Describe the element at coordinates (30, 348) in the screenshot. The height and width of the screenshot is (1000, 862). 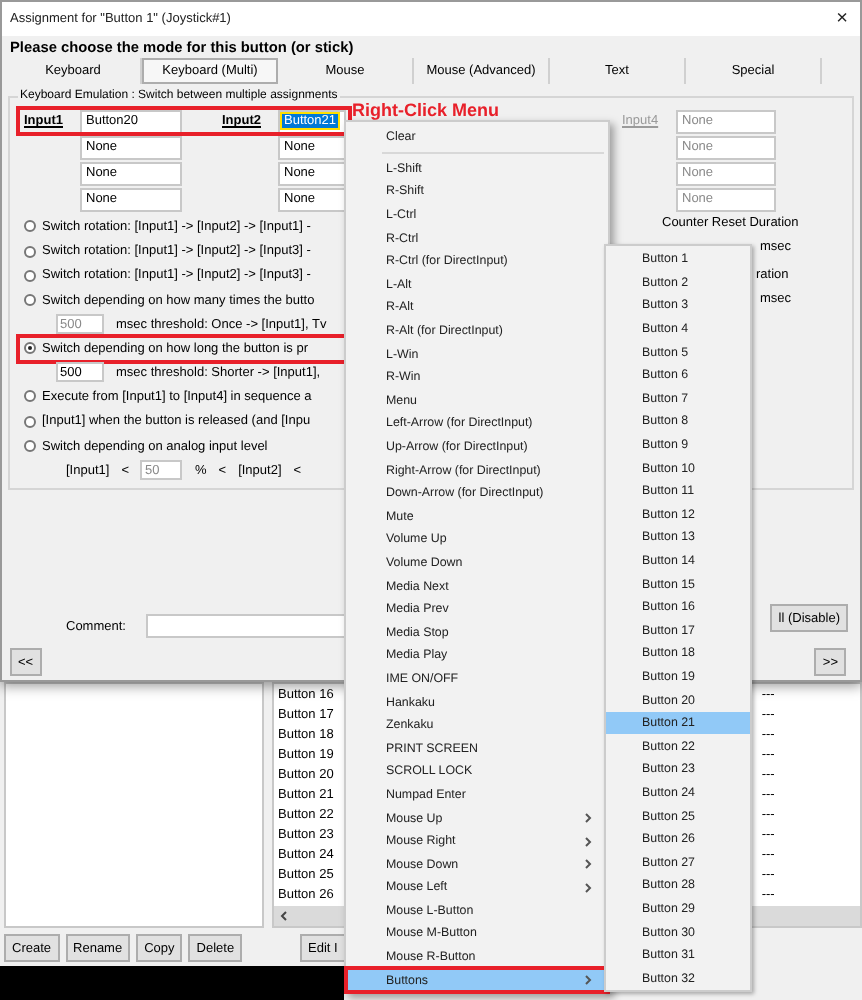
I see `radio-button` at that location.